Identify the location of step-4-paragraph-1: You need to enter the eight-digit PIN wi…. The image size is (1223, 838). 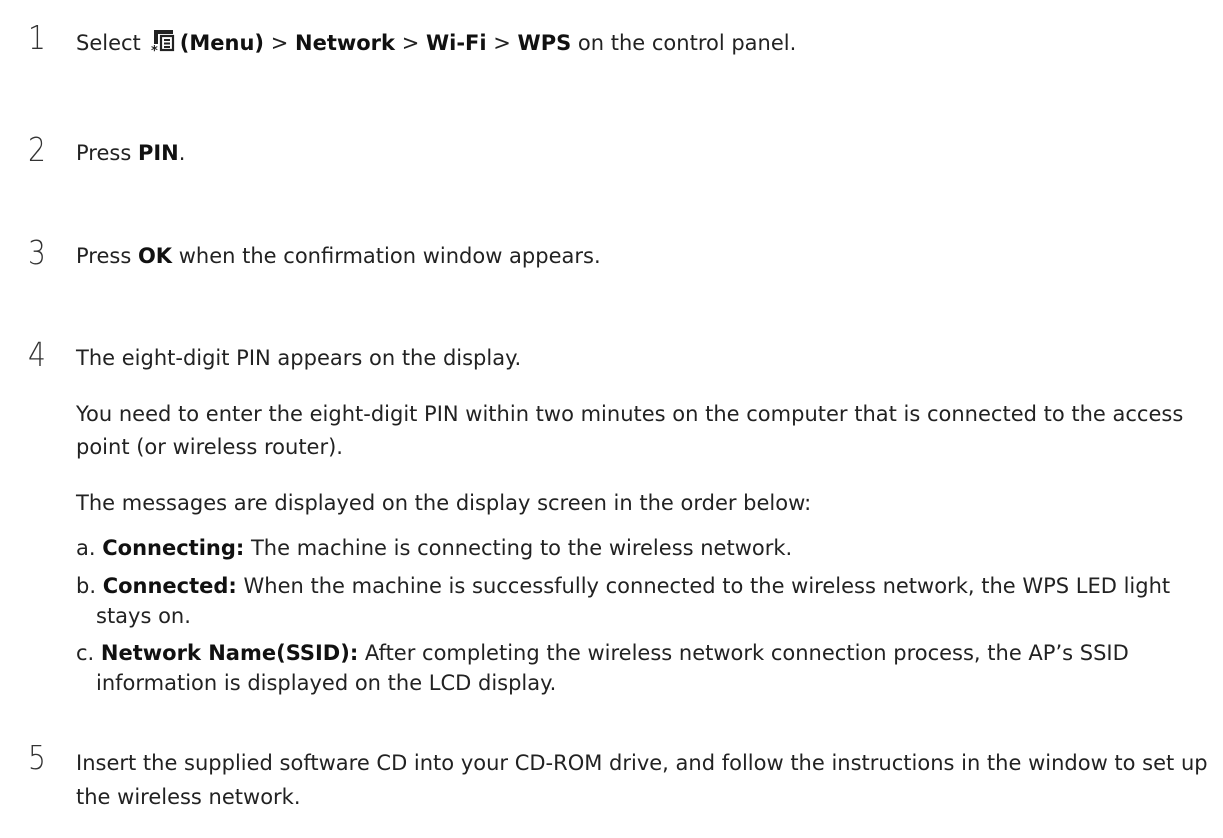
(630, 430).